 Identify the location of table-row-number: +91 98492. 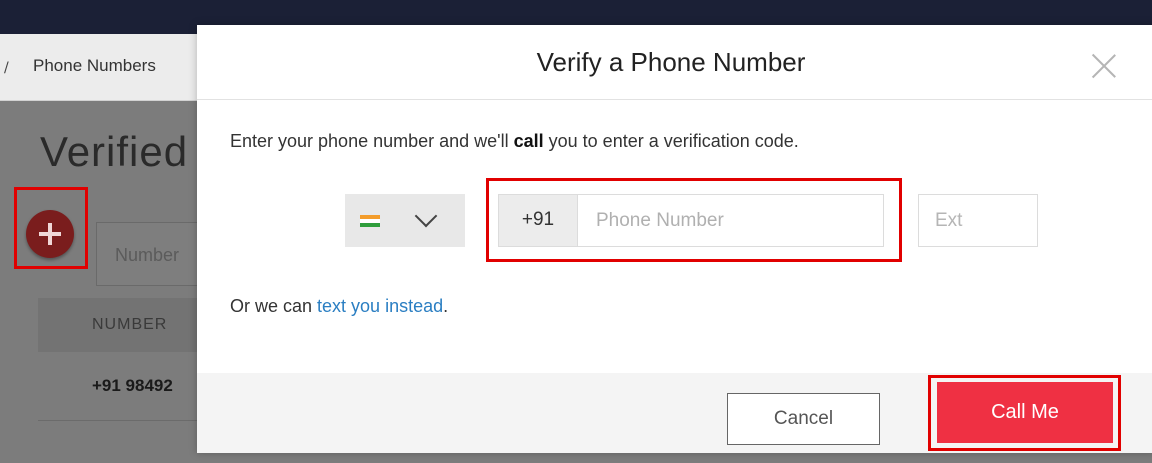
(132, 385).